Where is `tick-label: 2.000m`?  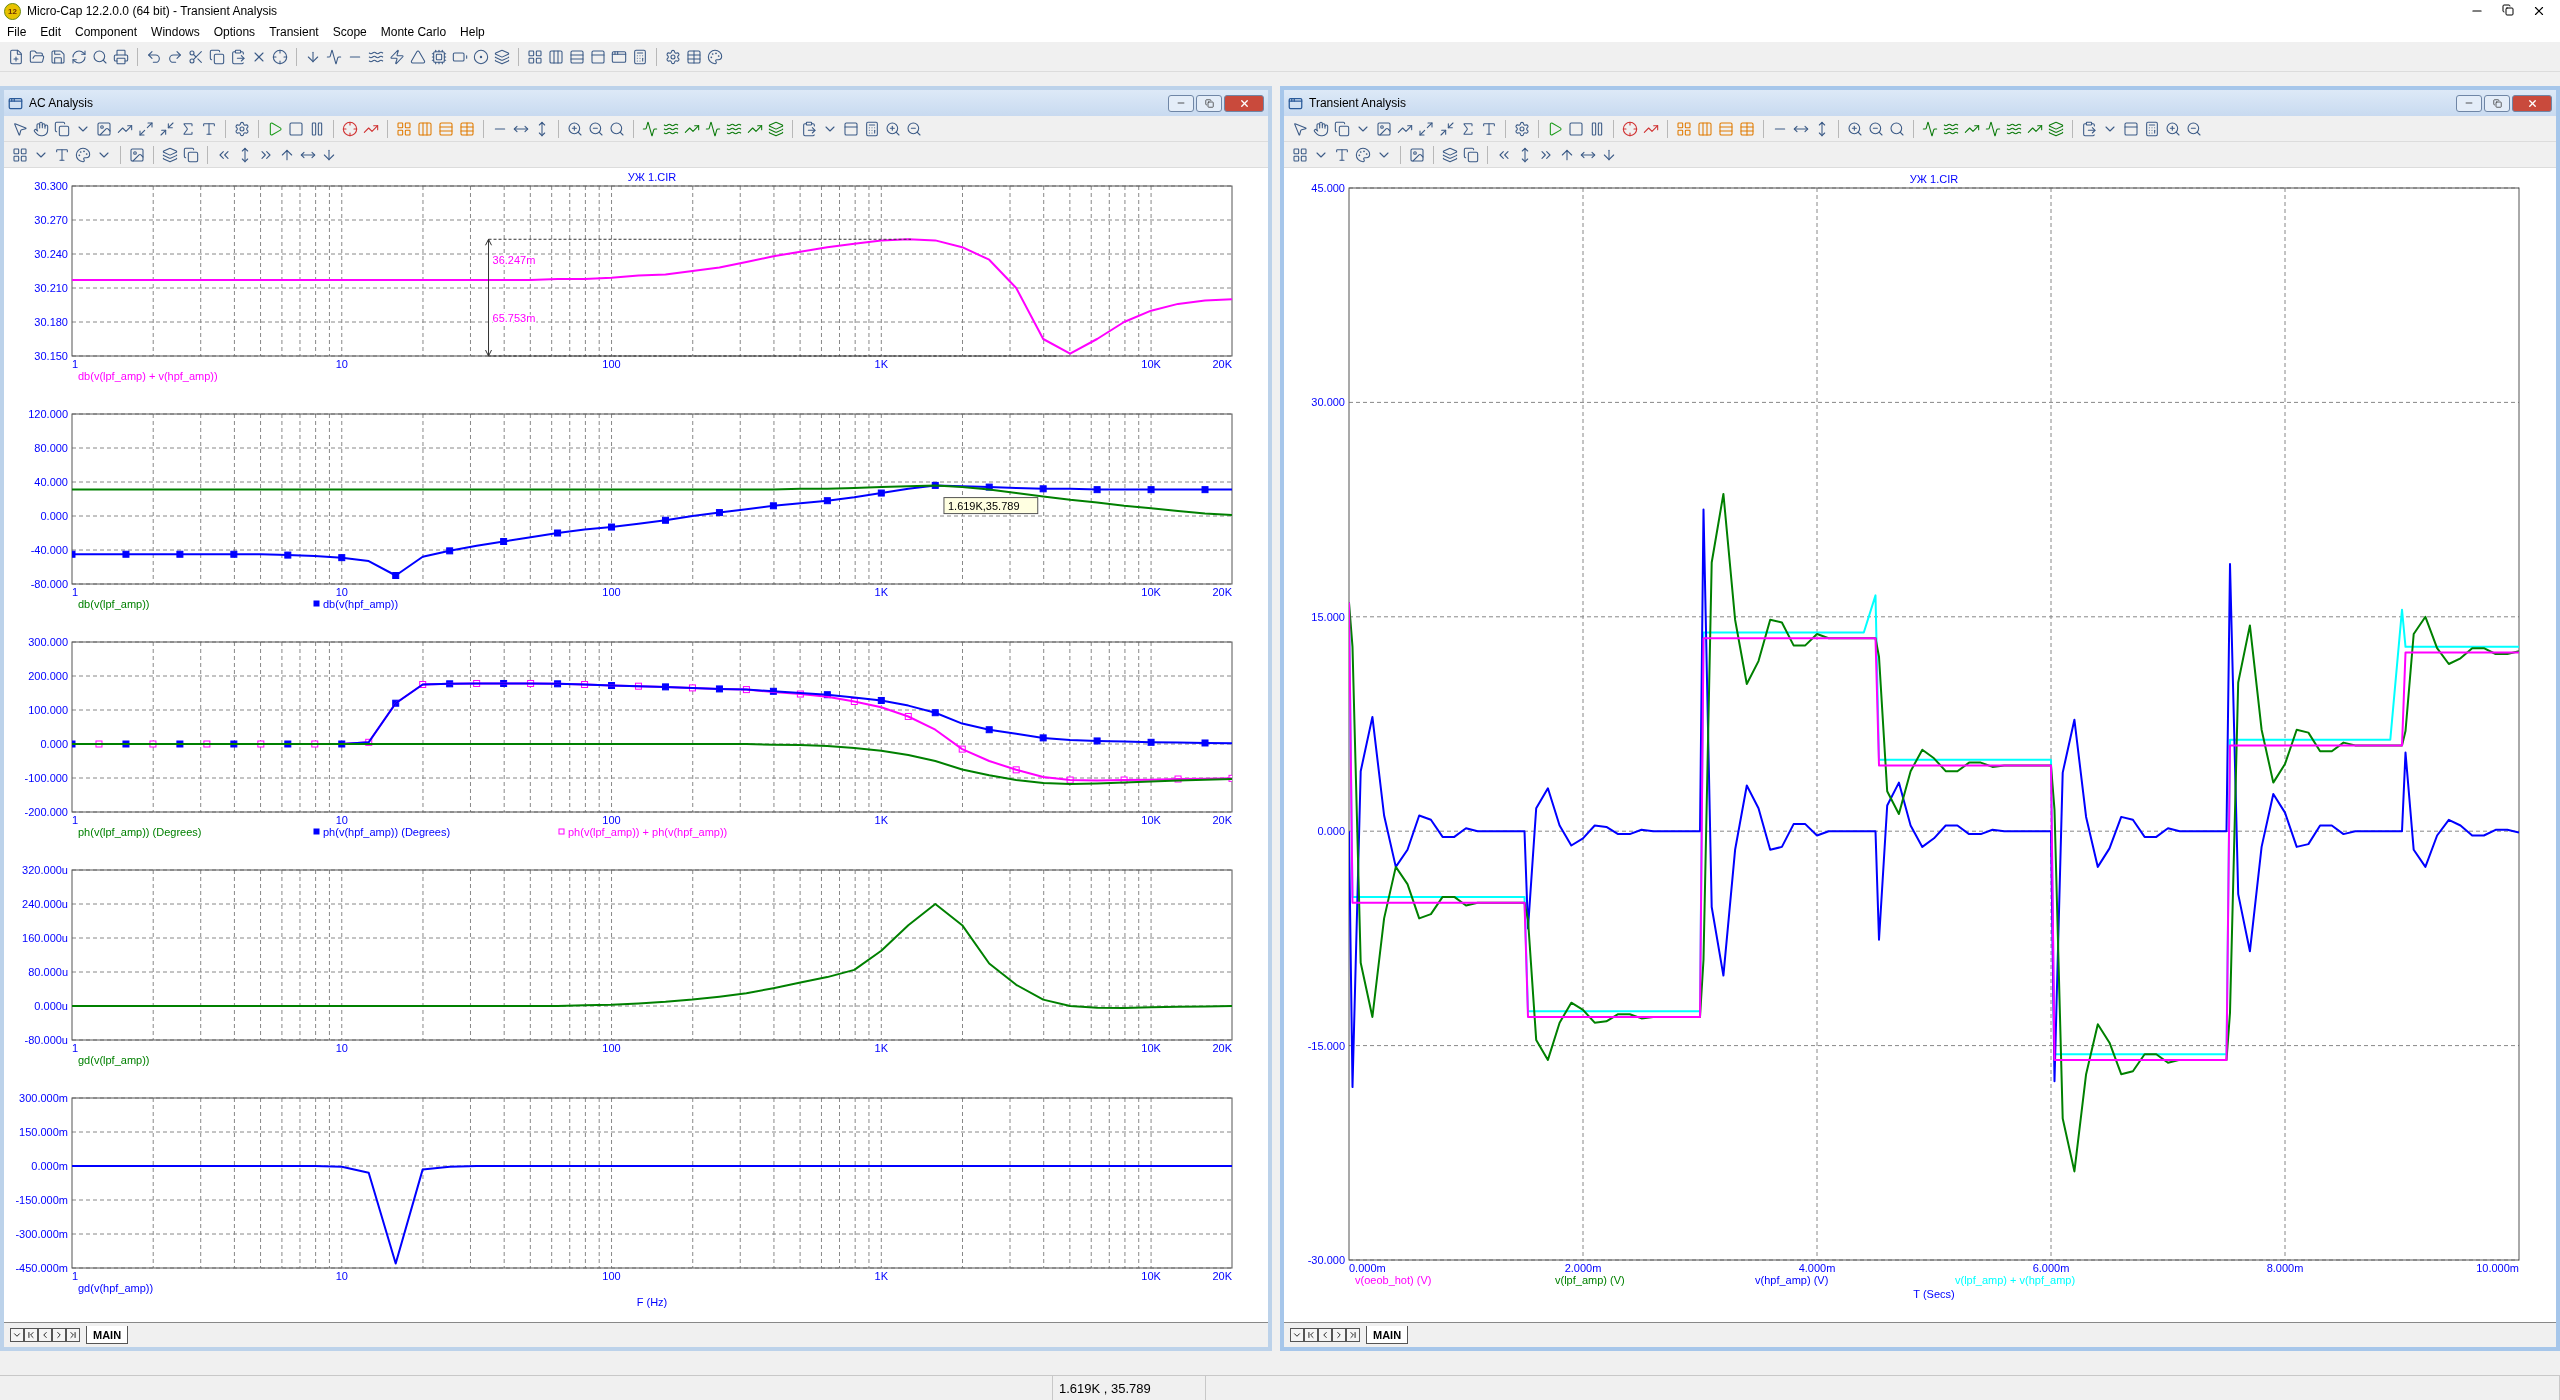 tick-label: 2.000m is located at coordinates (1583, 1268).